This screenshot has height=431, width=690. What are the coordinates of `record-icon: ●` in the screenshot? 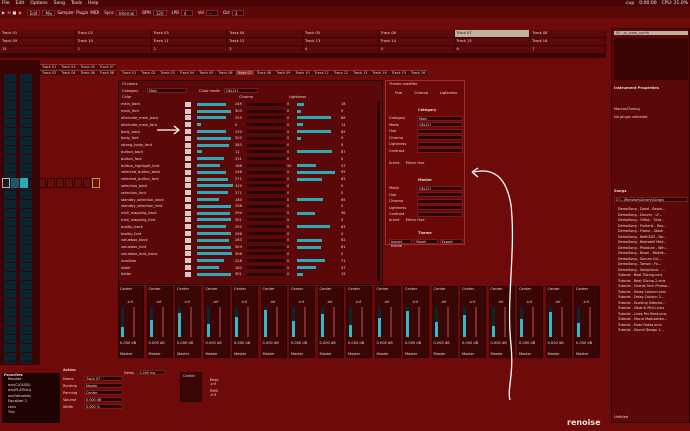 It's located at (20, 12).